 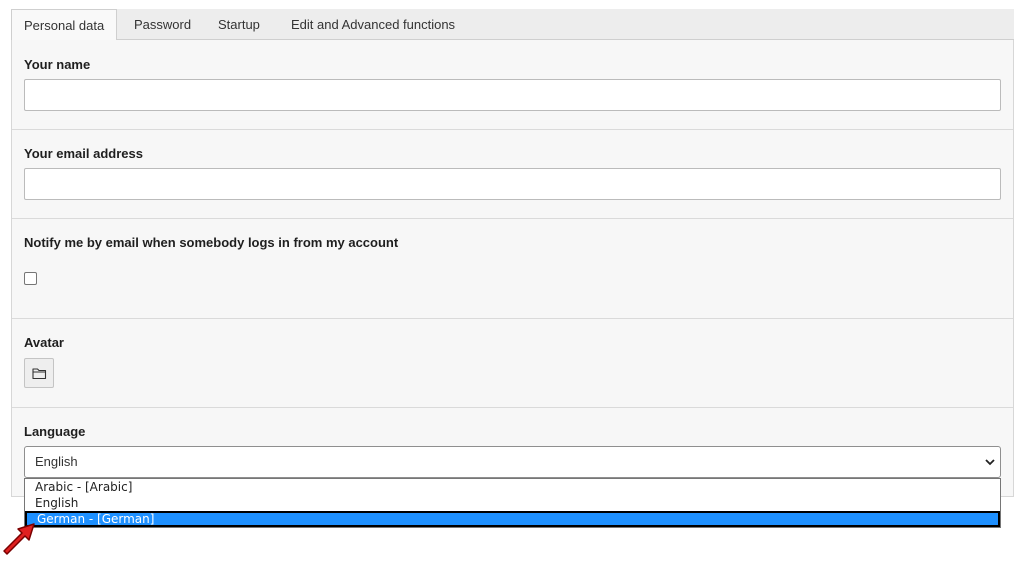 What do you see at coordinates (162, 24) in the screenshot?
I see `tab-password: Password` at bounding box center [162, 24].